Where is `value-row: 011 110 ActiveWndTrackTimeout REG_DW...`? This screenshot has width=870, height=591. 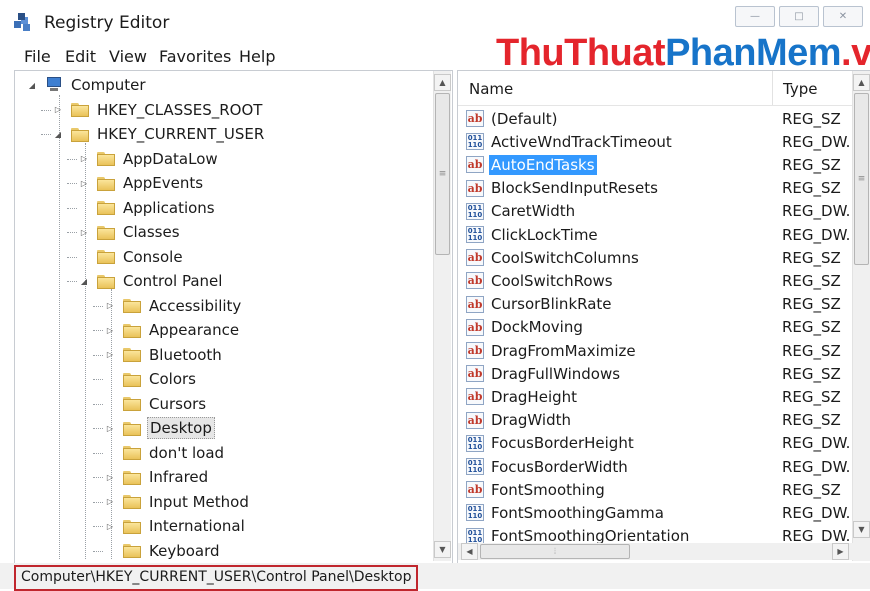 value-row: 011 110 ActiveWndTrackTimeout REG_DW... is located at coordinates (663, 141).